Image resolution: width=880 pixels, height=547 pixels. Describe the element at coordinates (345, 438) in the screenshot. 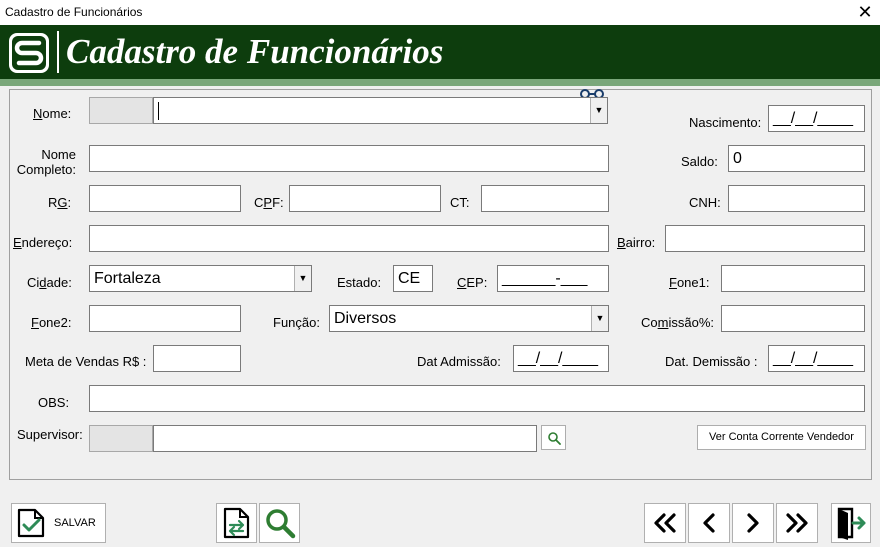

I see `supervisor-field` at that location.